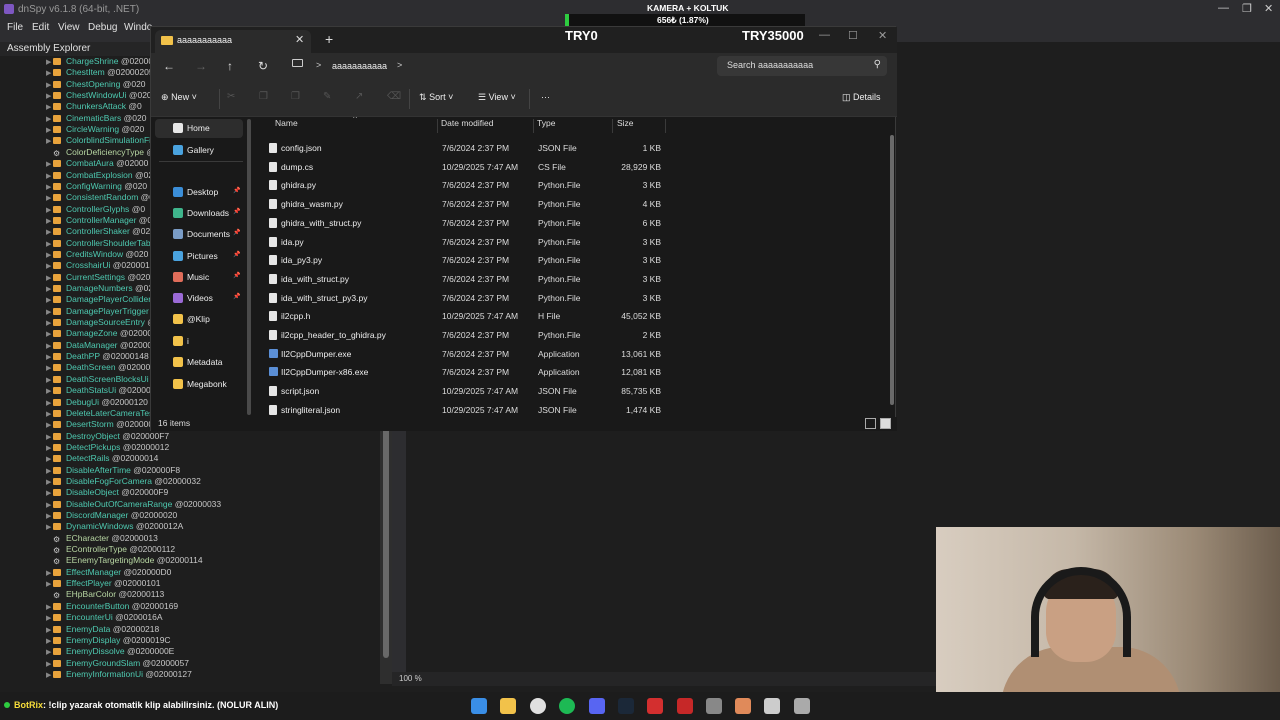 Image resolution: width=1280 pixels, height=720 pixels. What do you see at coordinates (216, 651) in the screenshot?
I see `tree-item: ▶ EnemyDissolve @0200000E` at bounding box center [216, 651].